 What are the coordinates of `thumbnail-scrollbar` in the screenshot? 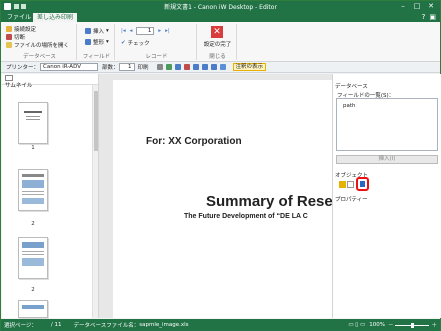 It's located at (95, 201).